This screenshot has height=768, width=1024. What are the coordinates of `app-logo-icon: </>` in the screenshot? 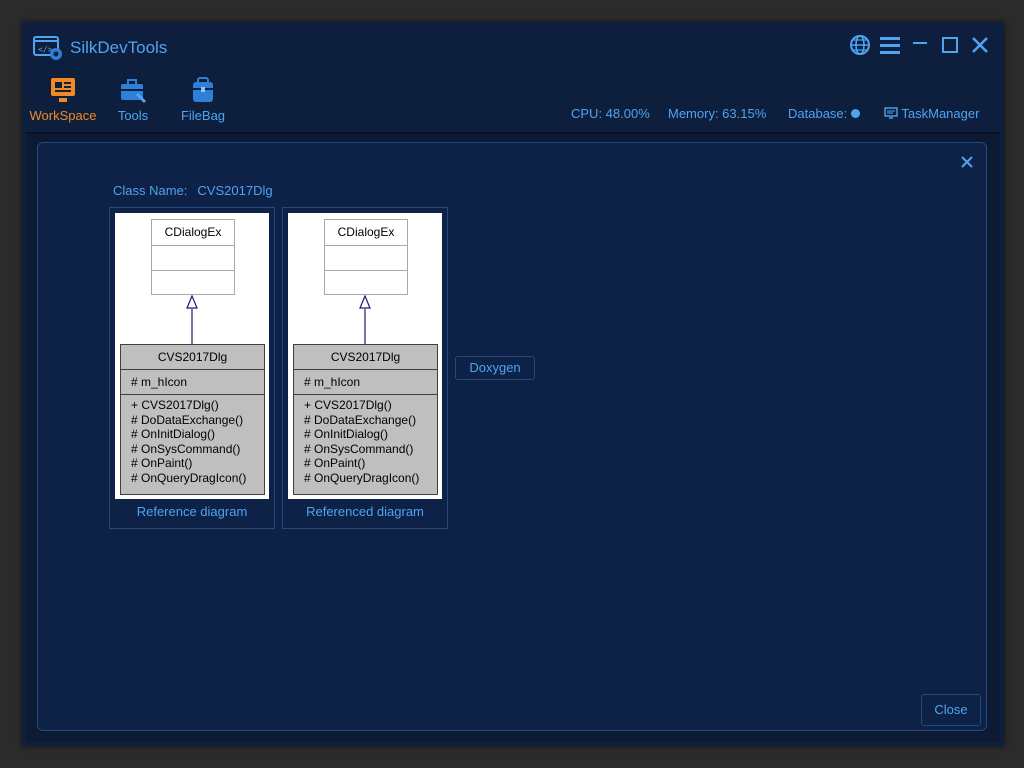 It's located at (48, 47).